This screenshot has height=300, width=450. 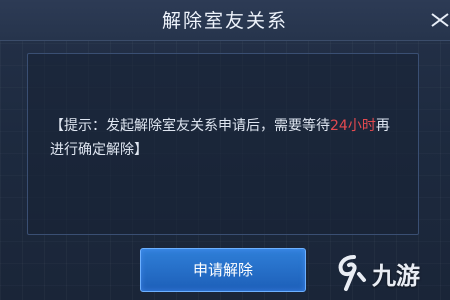 What do you see at coordinates (353, 126) in the screenshot?
I see `notice-highlight: 24小时` at bounding box center [353, 126].